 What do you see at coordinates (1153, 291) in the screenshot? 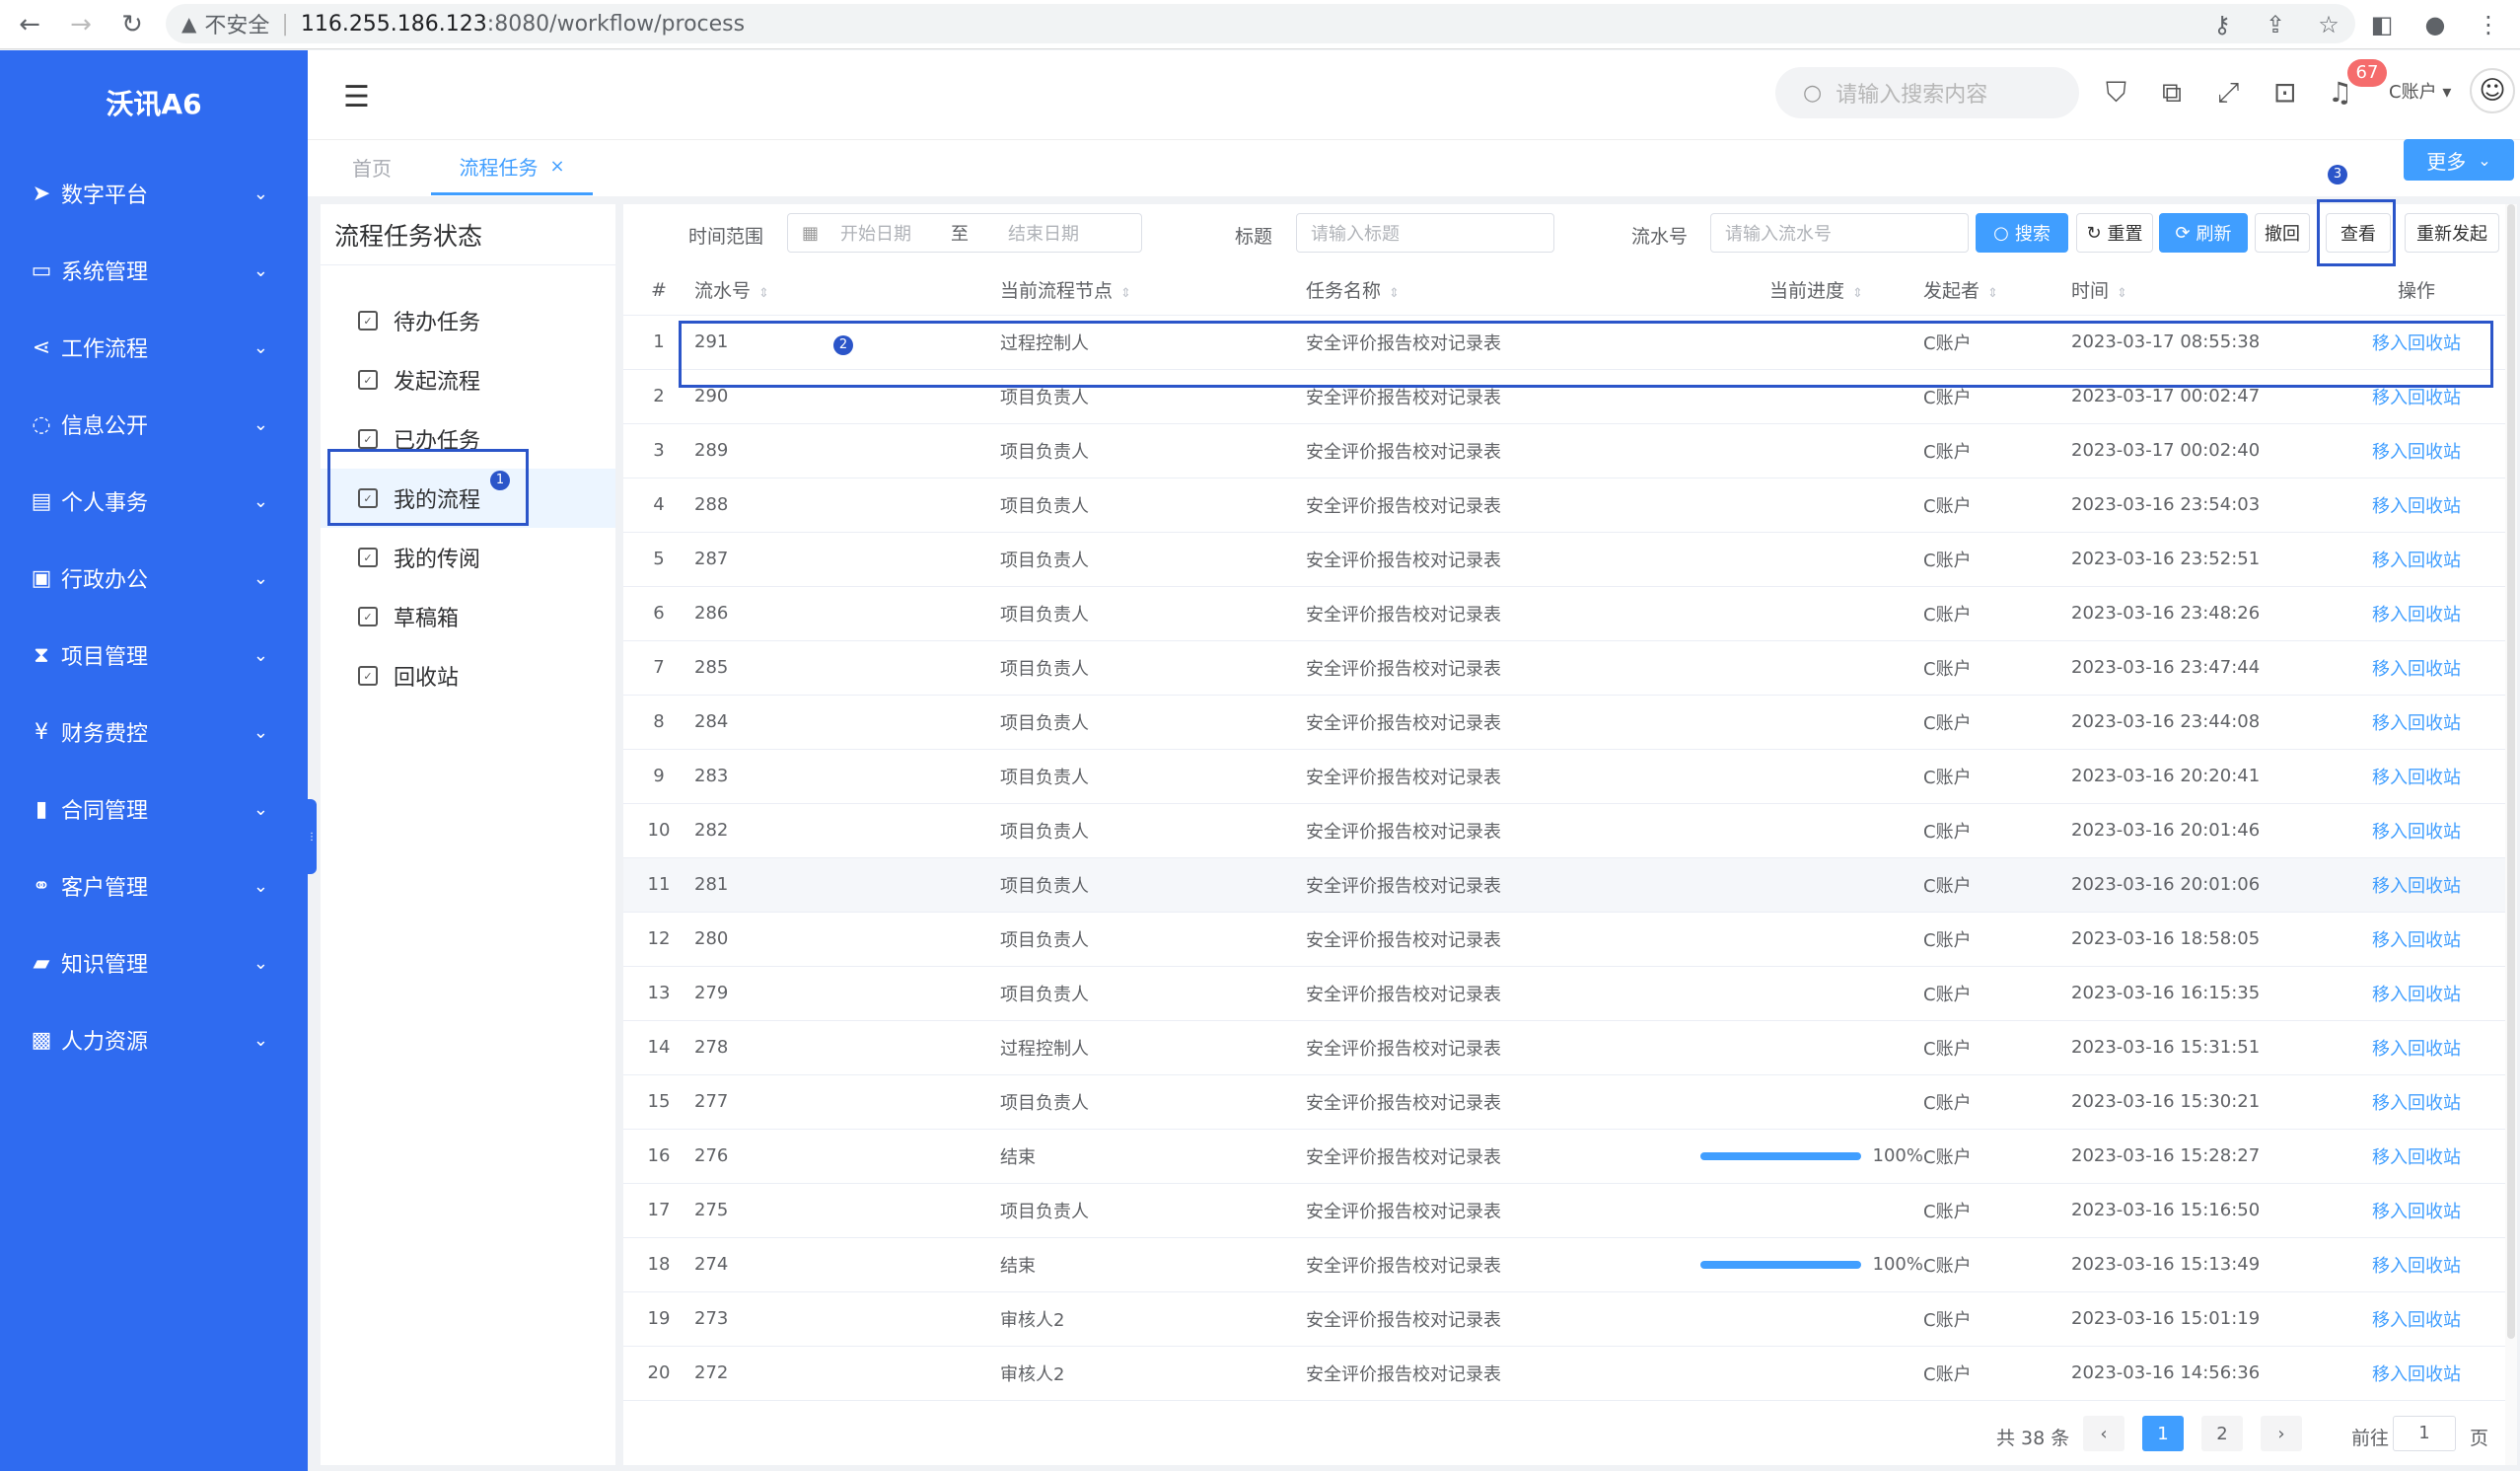
I see `col-node: 当前流程节点 ⇕` at bounding box center [1153, 291].